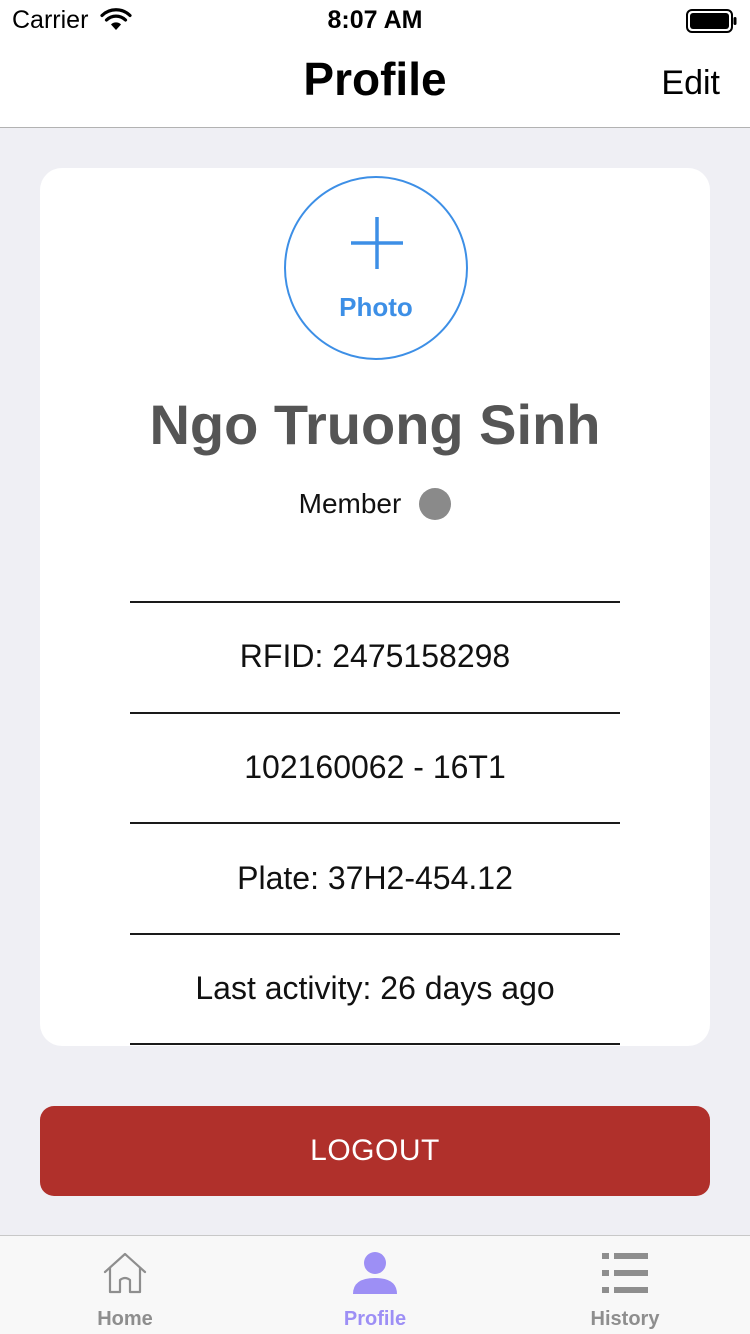 The width and height of the screenshot is (750, 1334). What do you see at coordinates (377, 243) in the screenshot?
I see `plus-icon` at bounding box center [377, 243].